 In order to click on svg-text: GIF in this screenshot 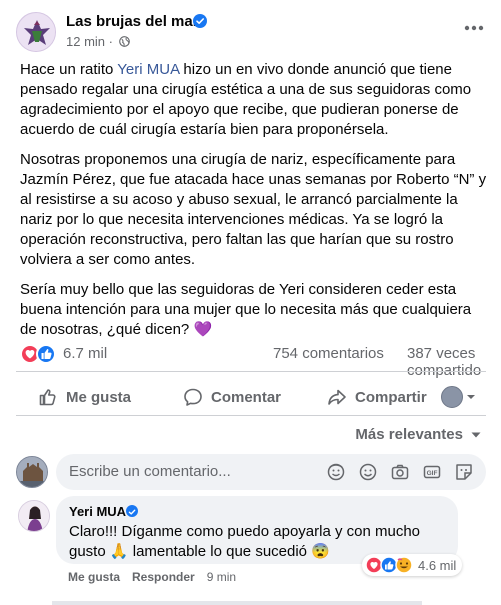, I will do `click(432, 473)`.